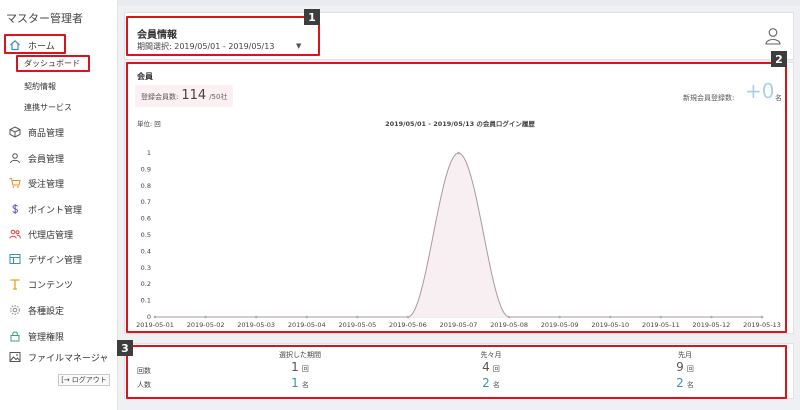 Image resolution: width=800 pixels, height=410 pixels. Describe the element at coordinates (40, 86) in the screenshot. I see `subitem-contract: 契約情報` at that location.